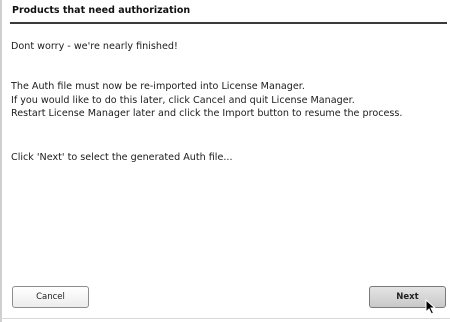  Describe the element at coordinates (94, 46) in the screenshot. I see `intro-text: Dont worry - we're nearly finished!` at that location.